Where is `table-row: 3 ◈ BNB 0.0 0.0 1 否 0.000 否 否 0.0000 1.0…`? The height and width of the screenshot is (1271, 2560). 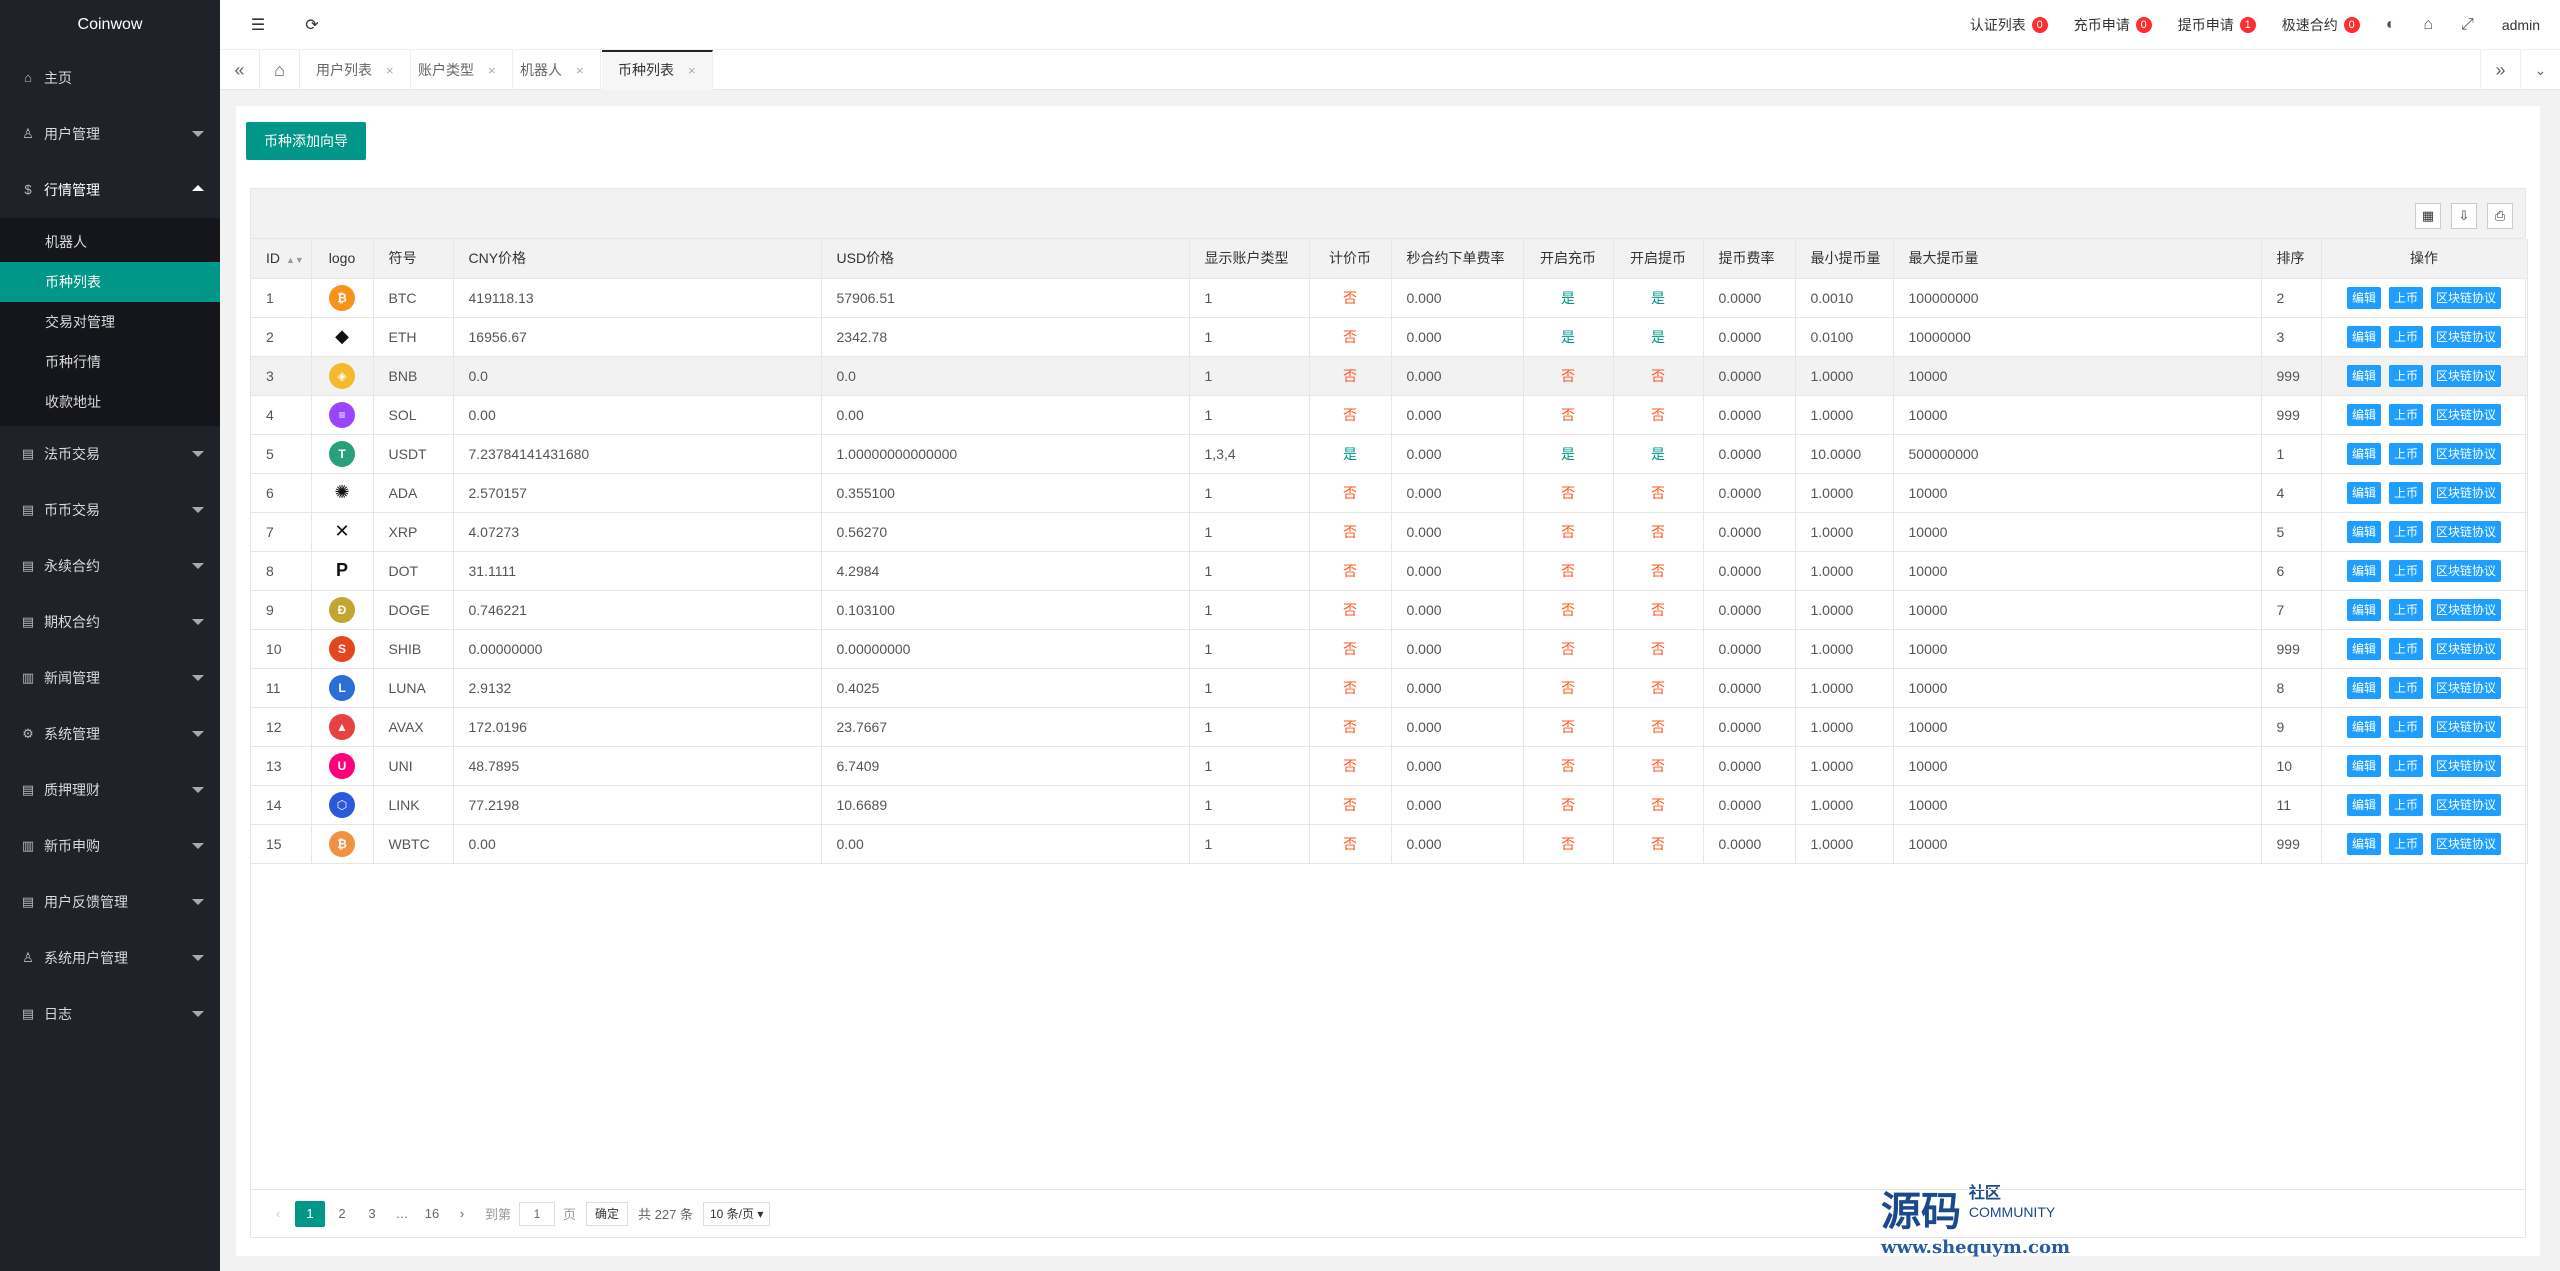
table-row: 3 ◈ BNB 0.0 0.0 1 否 0.000 否 否 0.0000 1.0… is located at coordinates (1389, 376).